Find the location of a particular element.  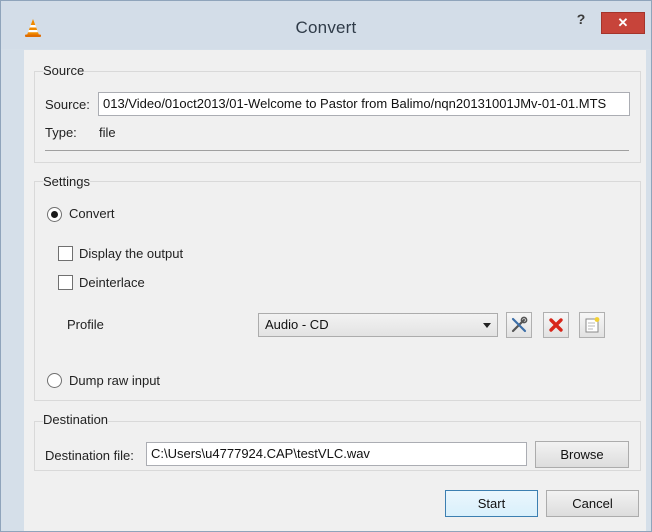

window-title: Convert is located at coordinates (326, 27).